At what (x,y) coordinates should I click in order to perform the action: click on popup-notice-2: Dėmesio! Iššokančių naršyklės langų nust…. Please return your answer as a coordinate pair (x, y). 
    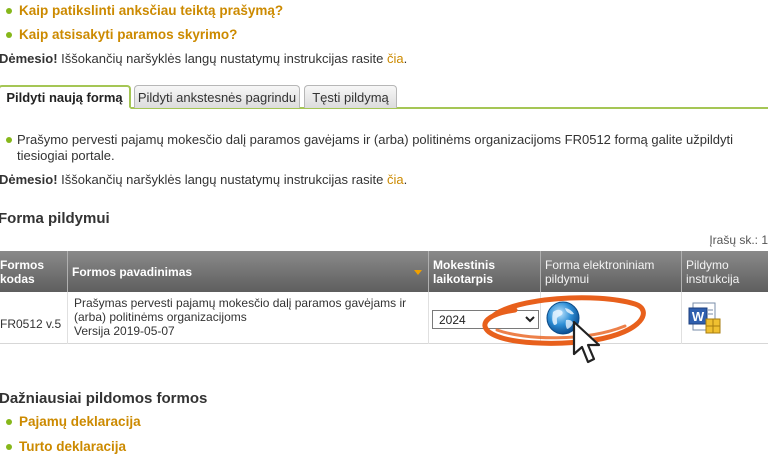
    Looking at the image, I should click on (204, 179).